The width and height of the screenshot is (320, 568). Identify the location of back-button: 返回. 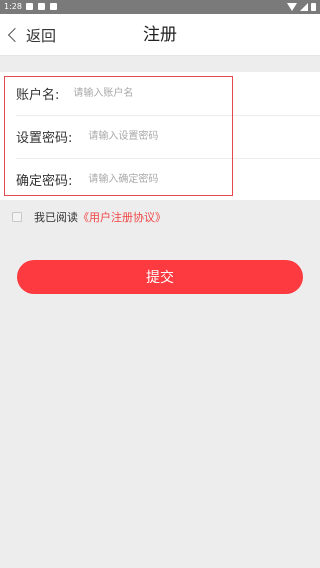
(31, 35).